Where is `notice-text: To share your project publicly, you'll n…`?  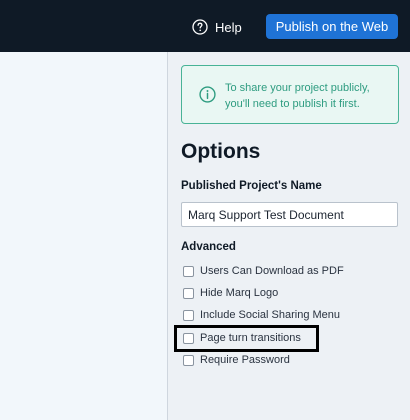
notice-text: To share your project publicly, you'll n… is located at coordinates (297, 96).